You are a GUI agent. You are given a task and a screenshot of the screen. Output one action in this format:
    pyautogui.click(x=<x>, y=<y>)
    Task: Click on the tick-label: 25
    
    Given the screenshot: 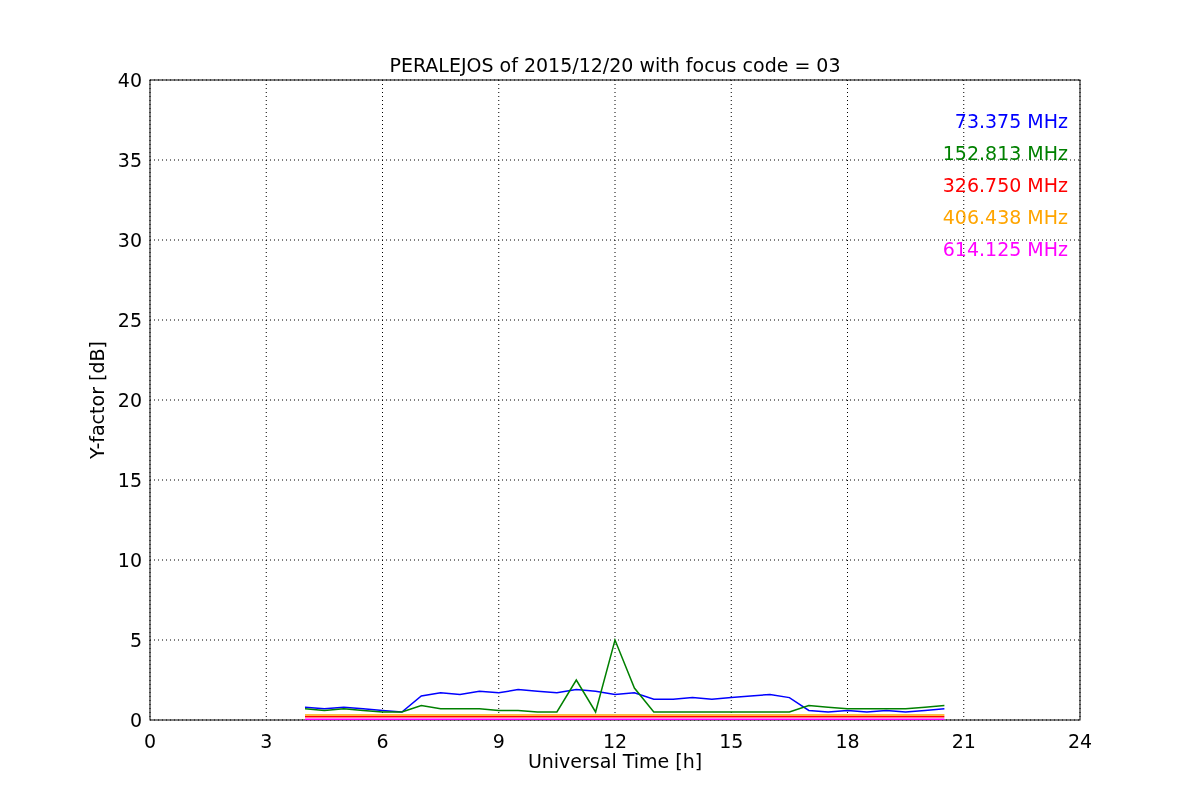 What is the action you would take?
    pyautogui.click(x=129, y=320)
    